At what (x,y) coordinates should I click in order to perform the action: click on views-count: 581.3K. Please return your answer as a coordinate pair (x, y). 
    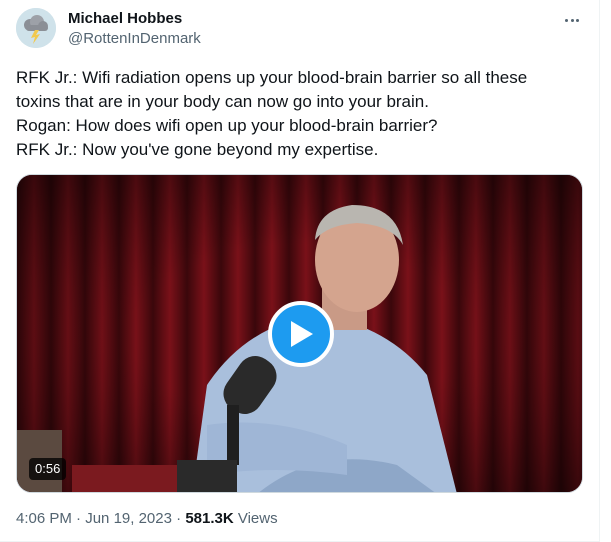
    Looking at the image, I should click on (209, 518).